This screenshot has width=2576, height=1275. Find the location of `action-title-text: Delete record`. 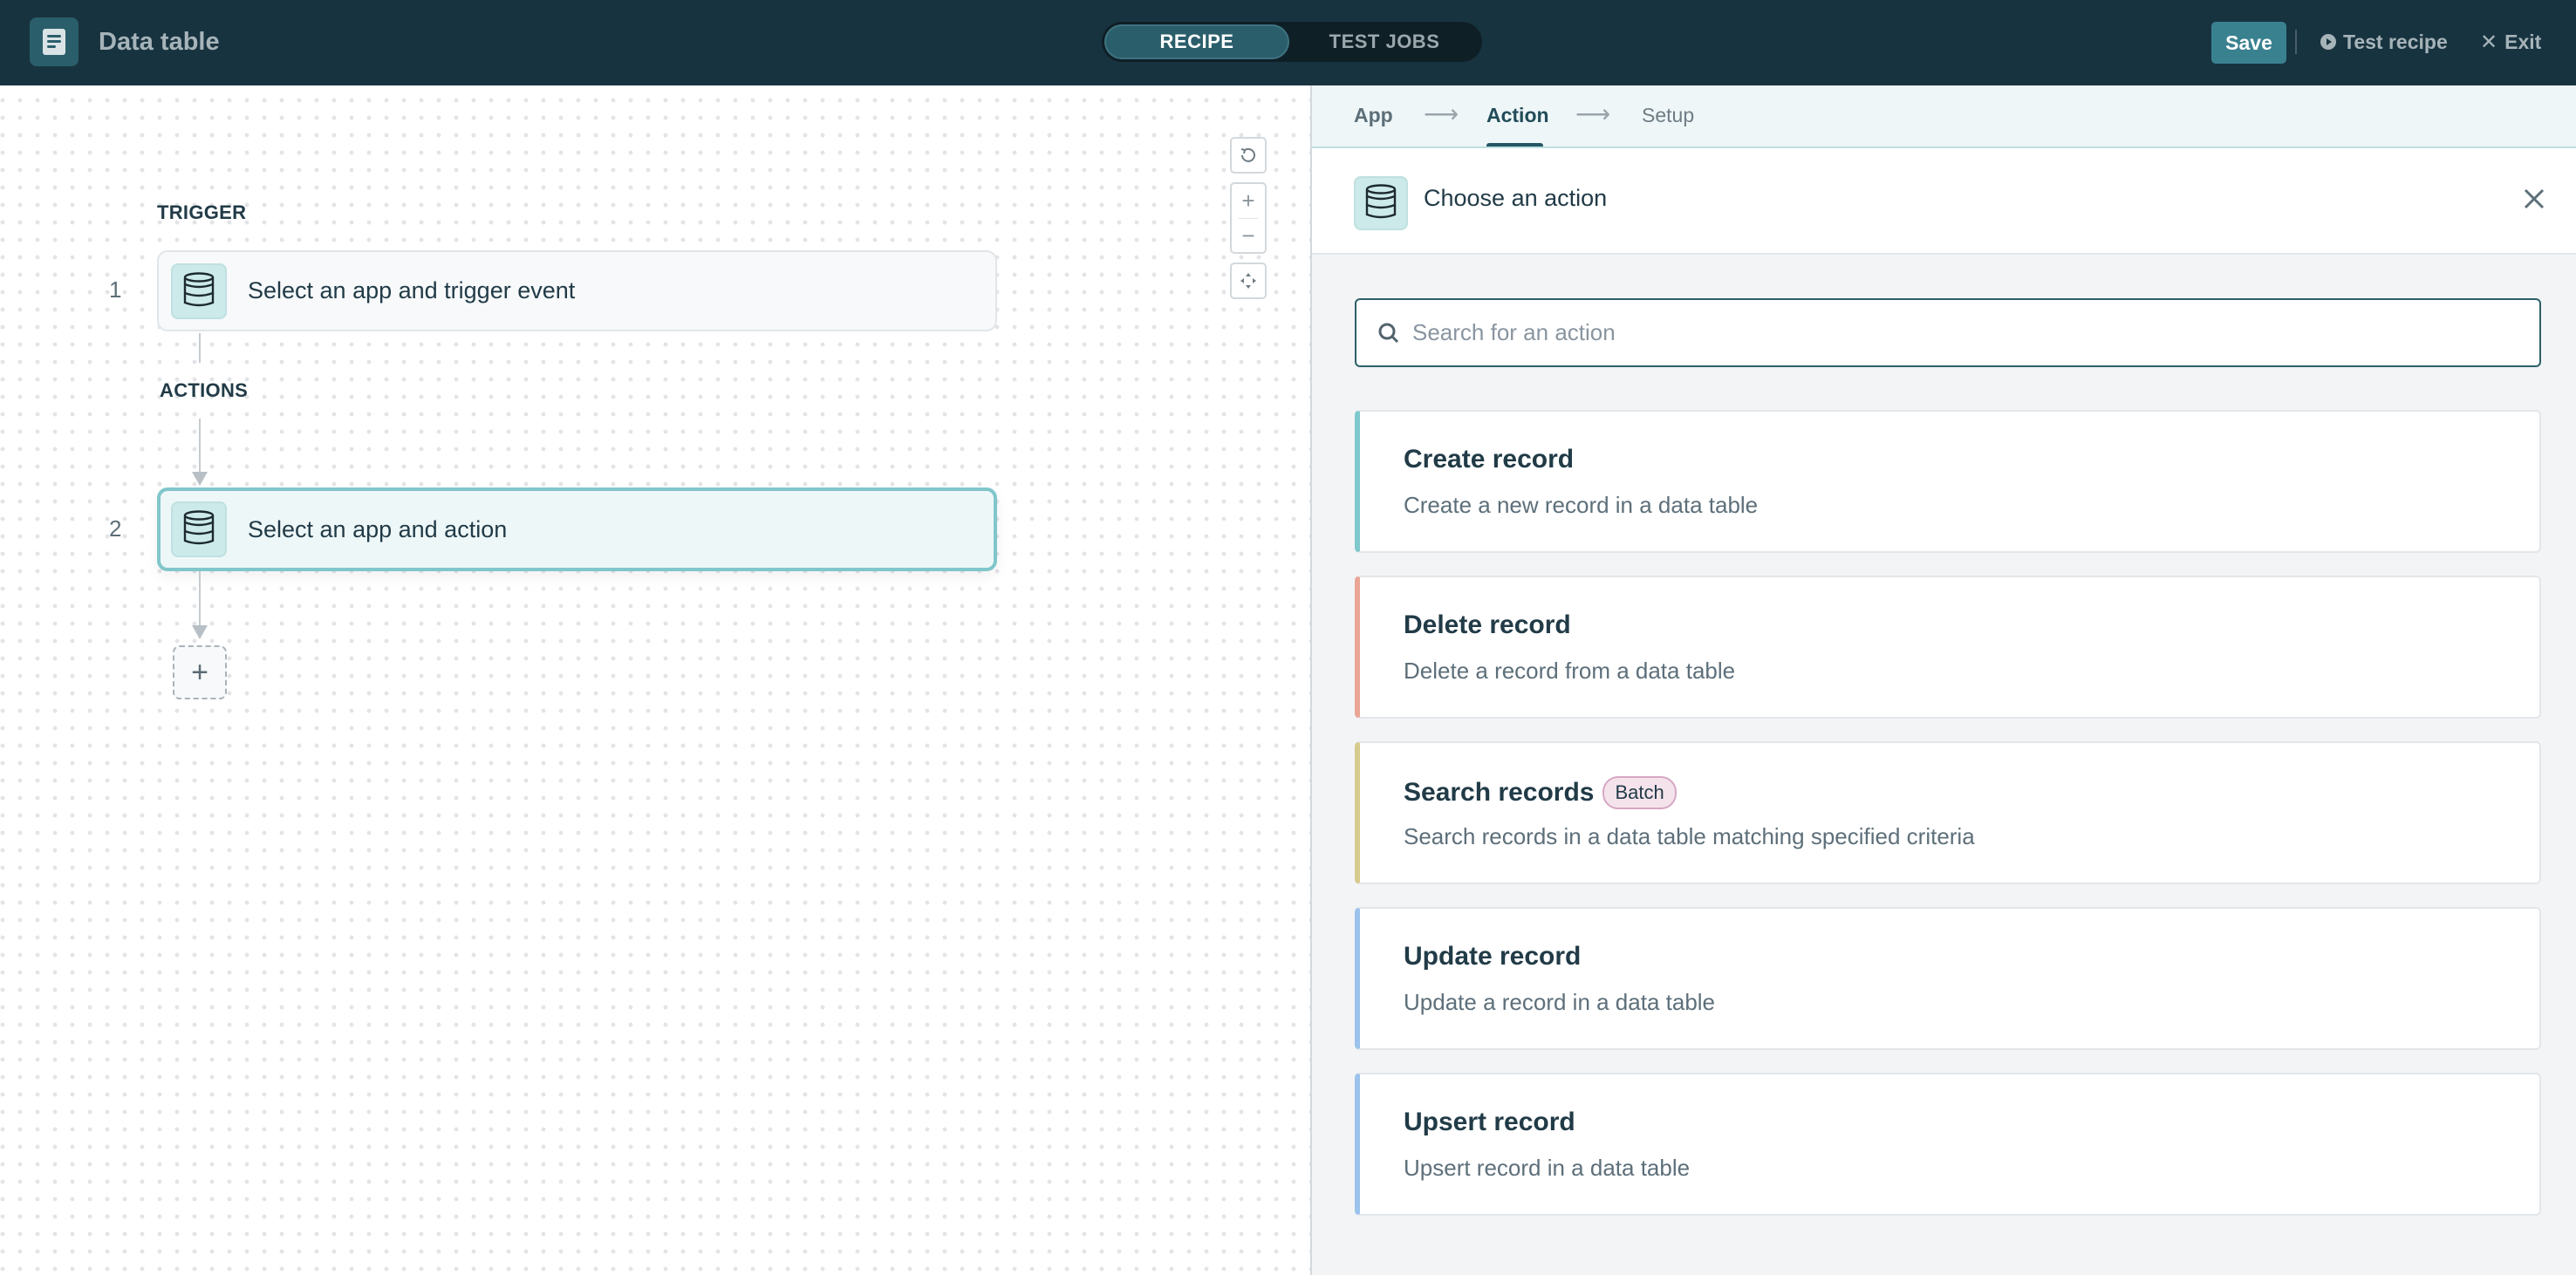

action-title-text: Delete record is located at coordinates (1487, 624).